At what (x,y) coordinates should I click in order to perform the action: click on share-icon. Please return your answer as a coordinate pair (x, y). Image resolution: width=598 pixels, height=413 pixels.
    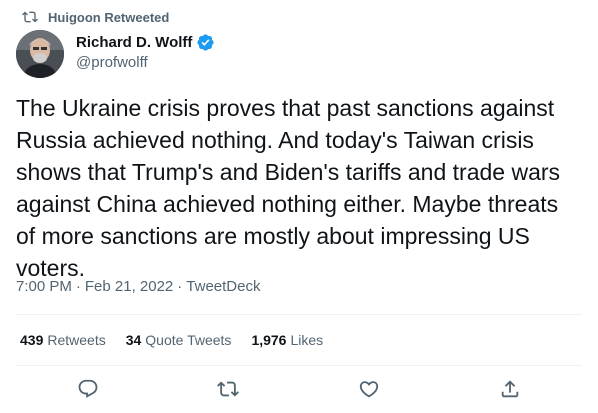
    Looking at the image, I should click on (510, 389).